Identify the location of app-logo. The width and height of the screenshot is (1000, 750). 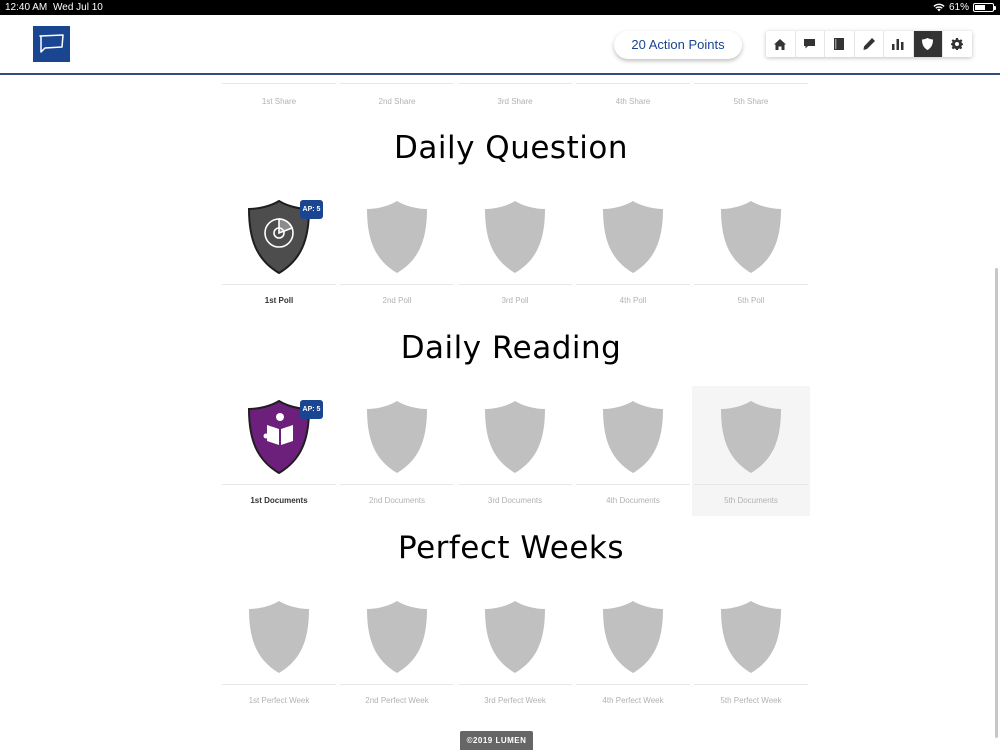
(51, 44).